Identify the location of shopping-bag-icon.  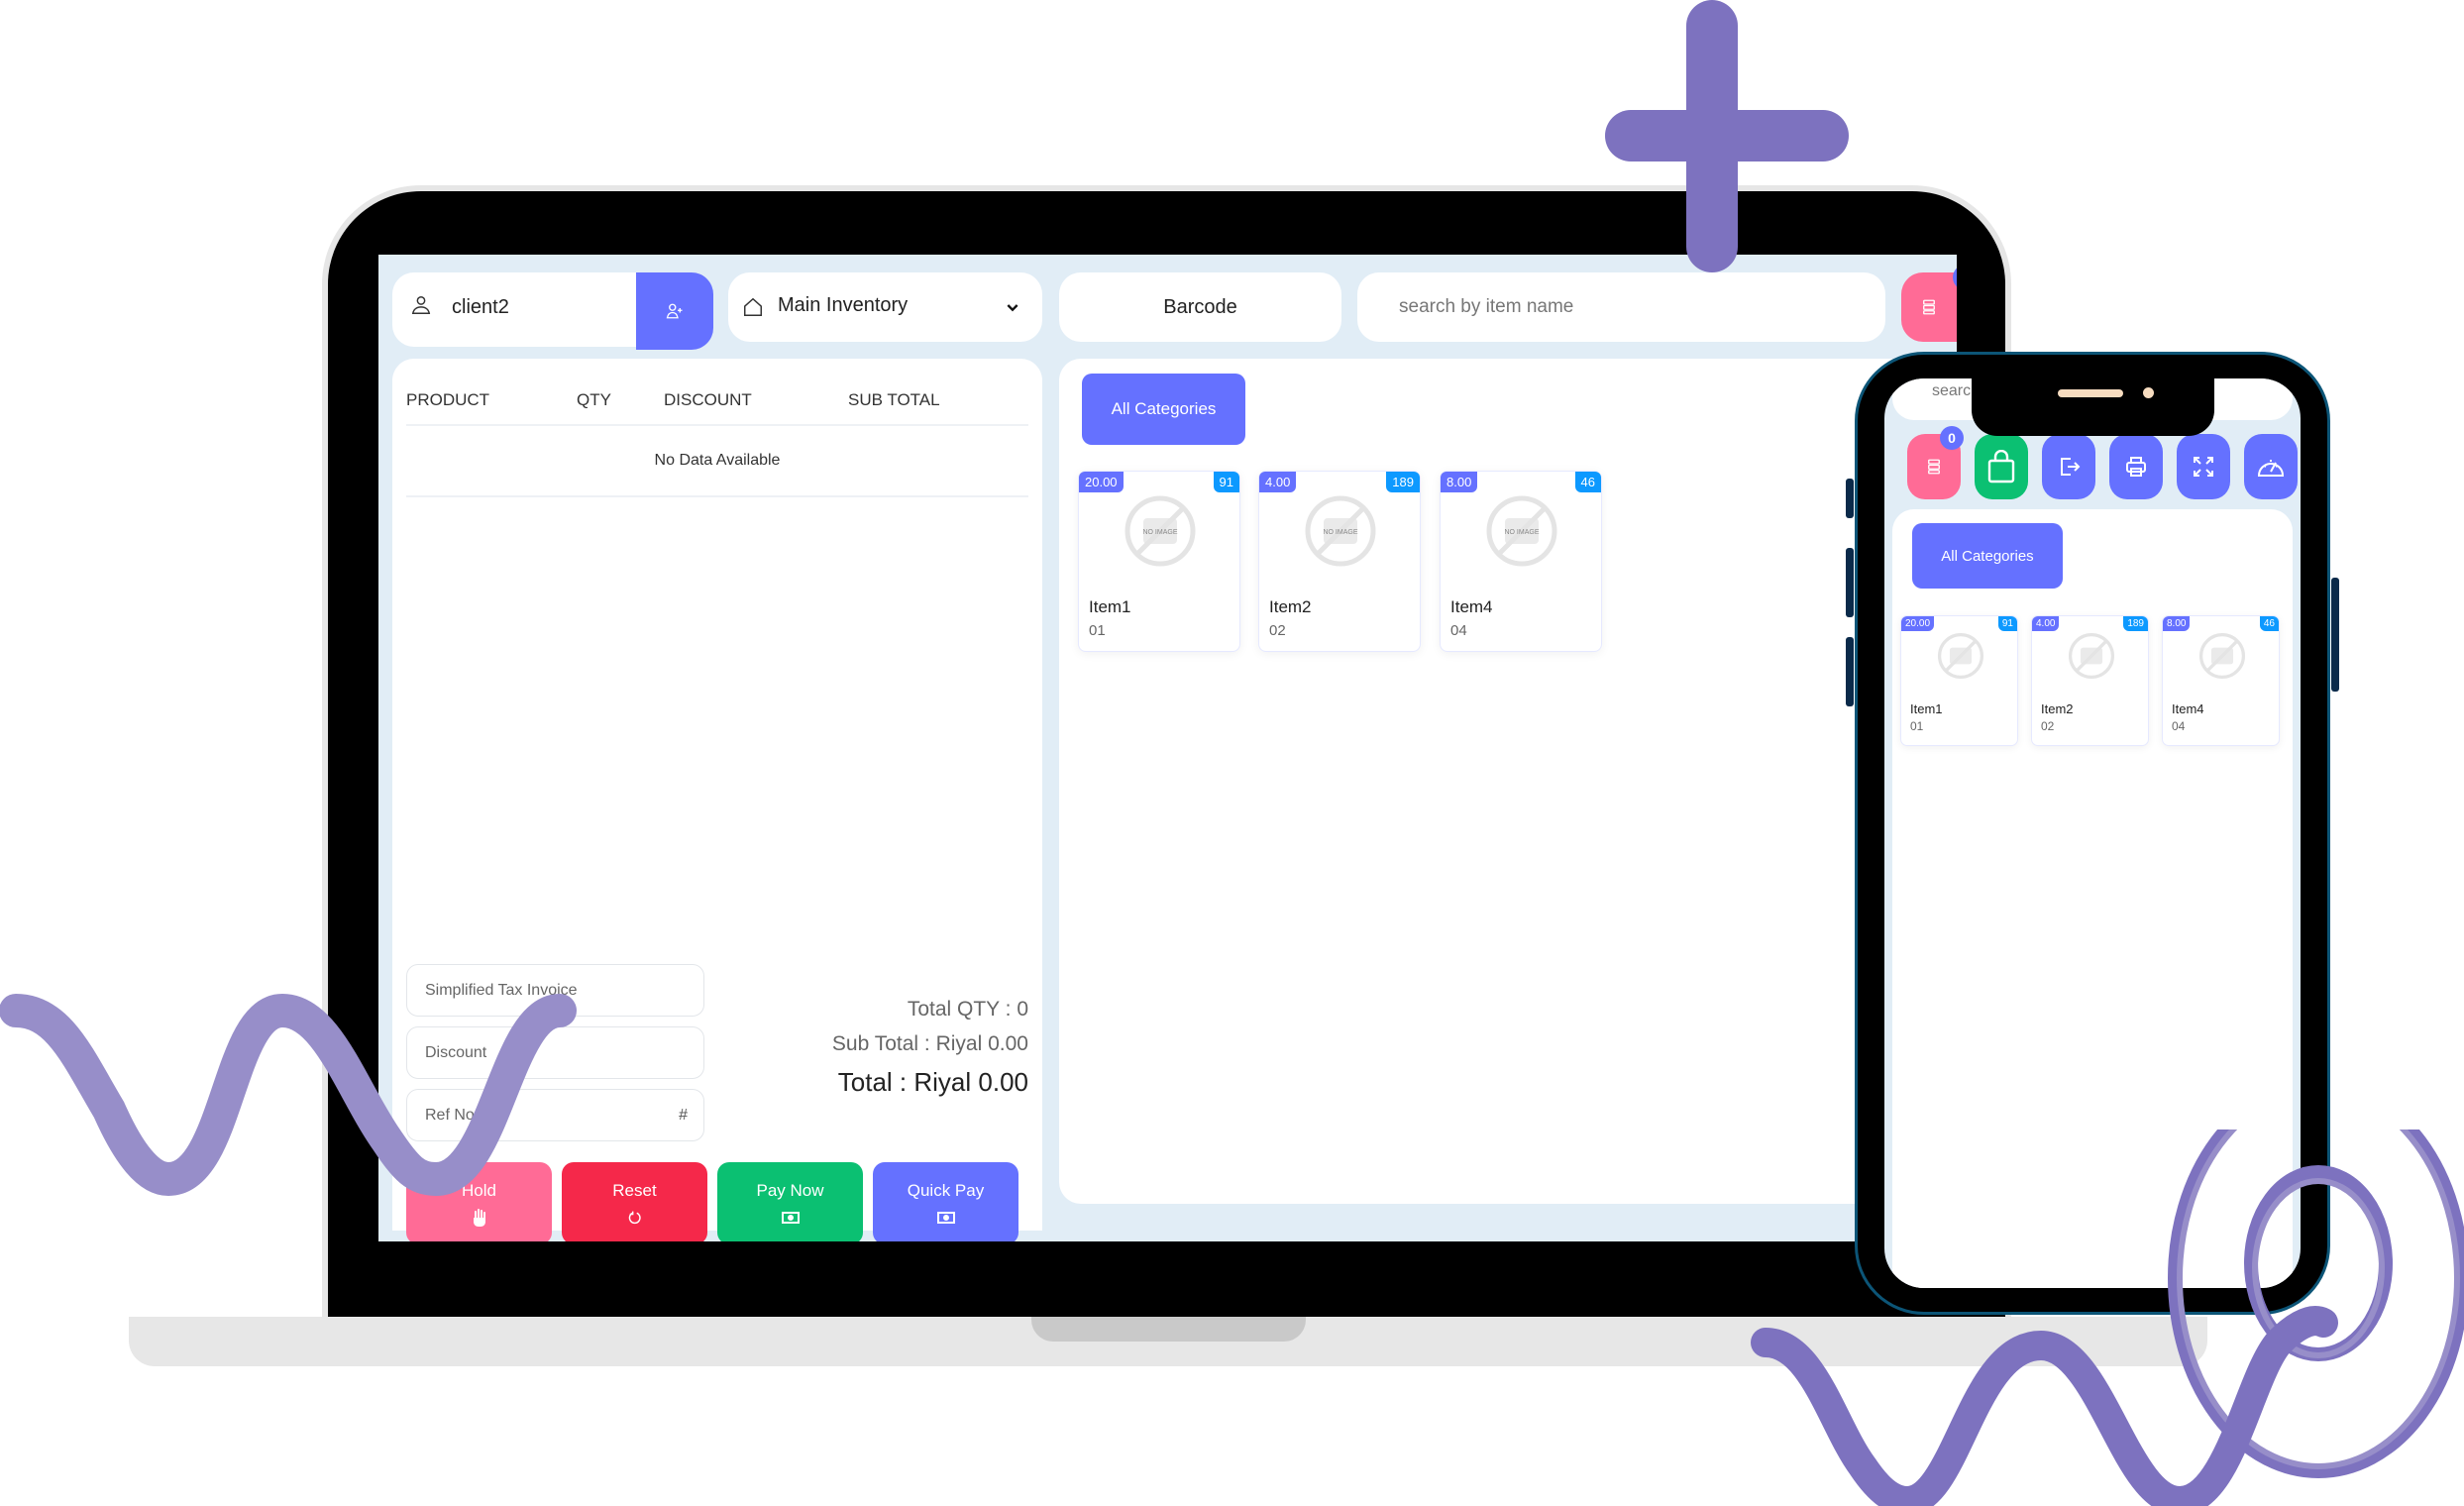
(2001, 467).